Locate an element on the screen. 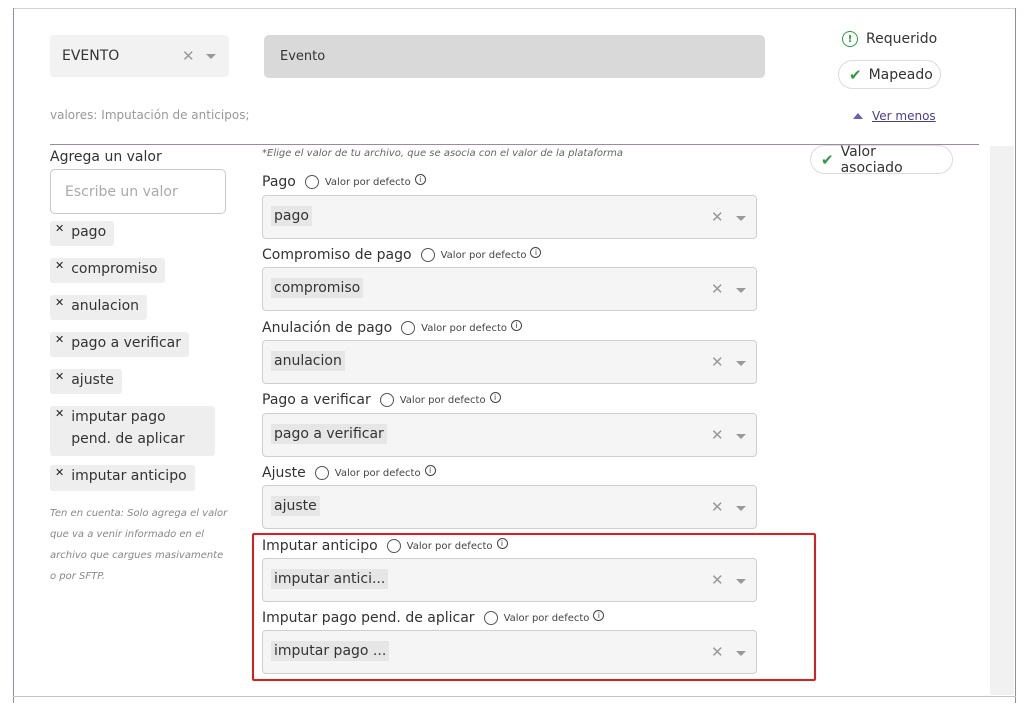 The width and height of the screenshot is (1031, 710). value-select: compromiso ✕ is located at coordinates (509, 289).